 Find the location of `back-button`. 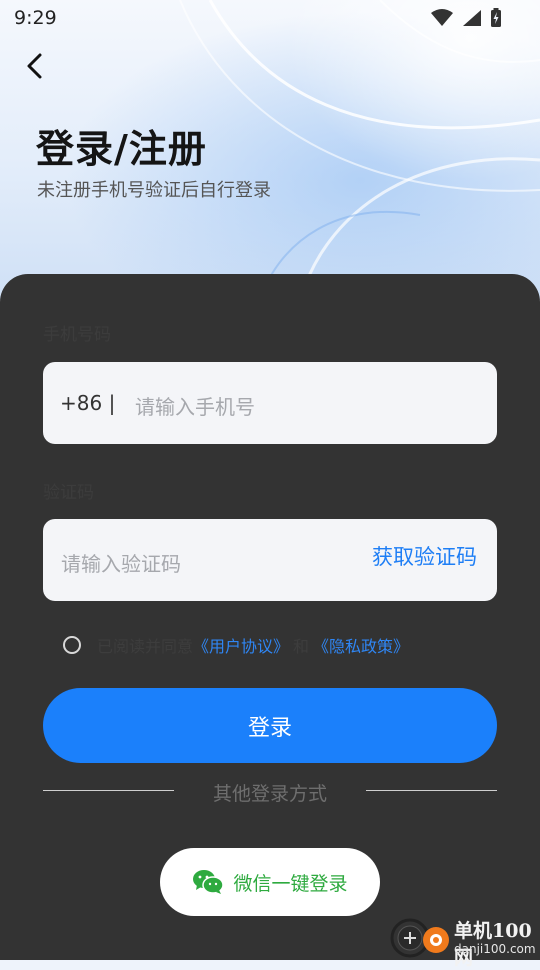

back-button is located at coordinates (36, 66).